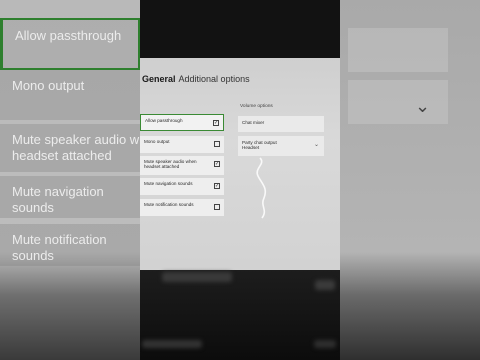 The height and width of the screenshot is (360, 480). Describe the element at coordinates (70, 197) in the screenshot. I see `ghost-option: Mute navigation sounds` at that location.